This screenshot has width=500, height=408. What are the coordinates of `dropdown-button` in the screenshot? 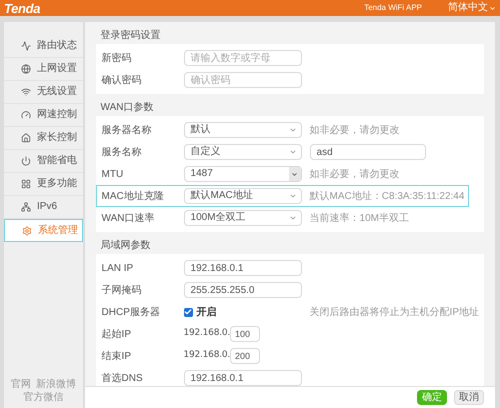 It's located at (294, 174).